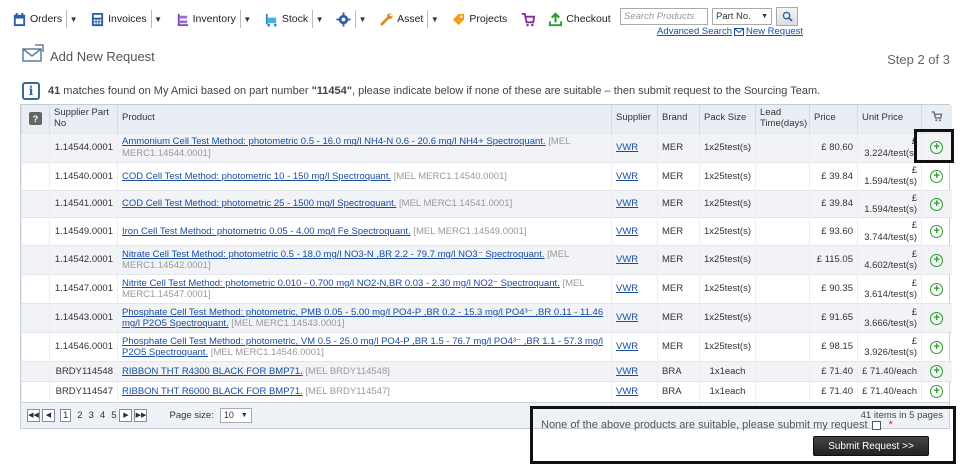  What do you see at coordinates (889, 119) in the screenshot?
I see `header-unit-price: Unit Price` at bounding box center [889, 119].